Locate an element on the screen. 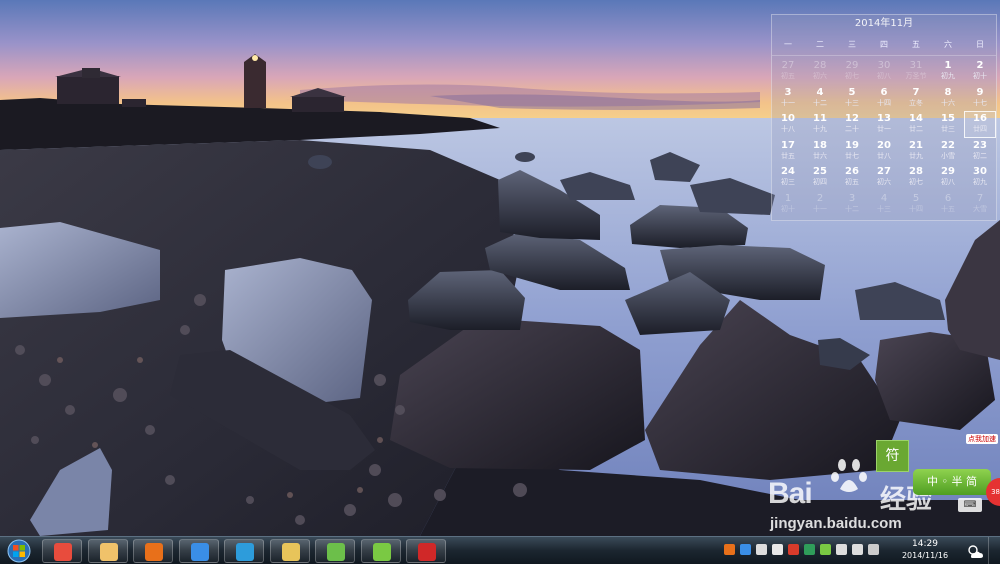  lunar-date: 二十 is located at coordinates (852, 129).